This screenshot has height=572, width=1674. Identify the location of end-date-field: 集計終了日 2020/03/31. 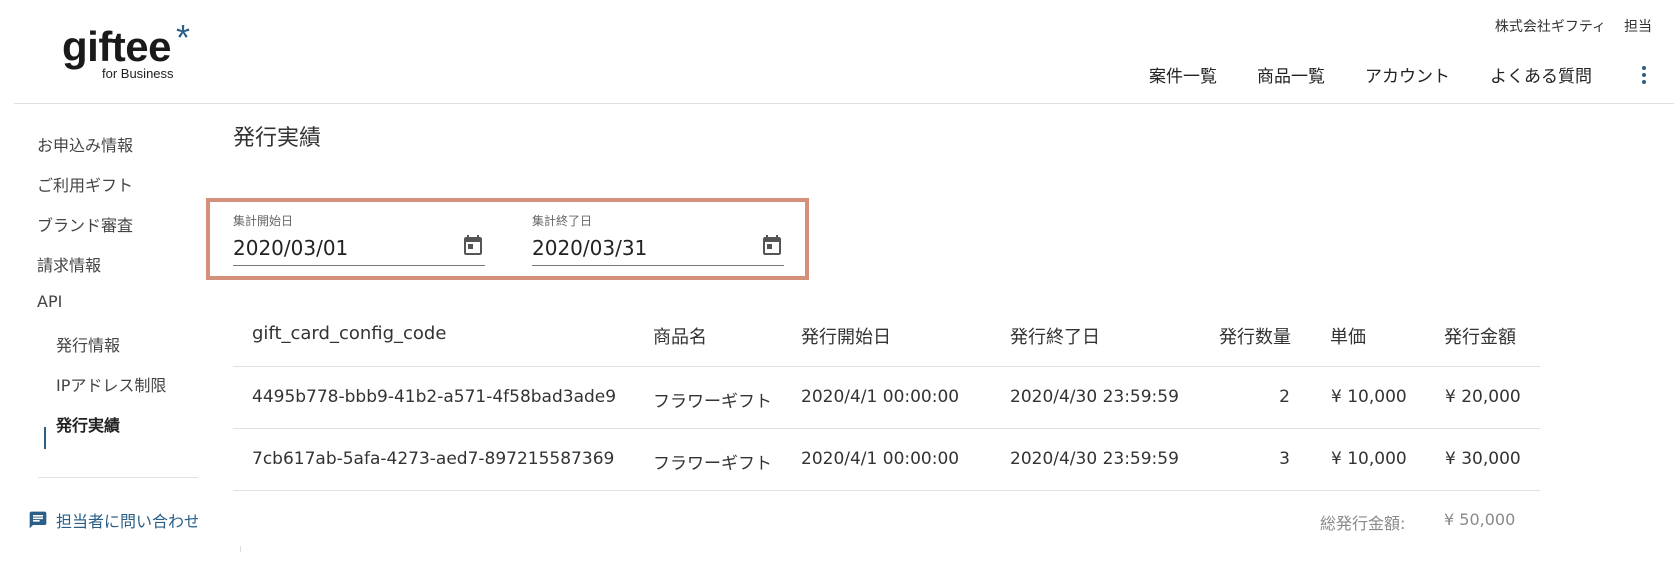
(658, 239).